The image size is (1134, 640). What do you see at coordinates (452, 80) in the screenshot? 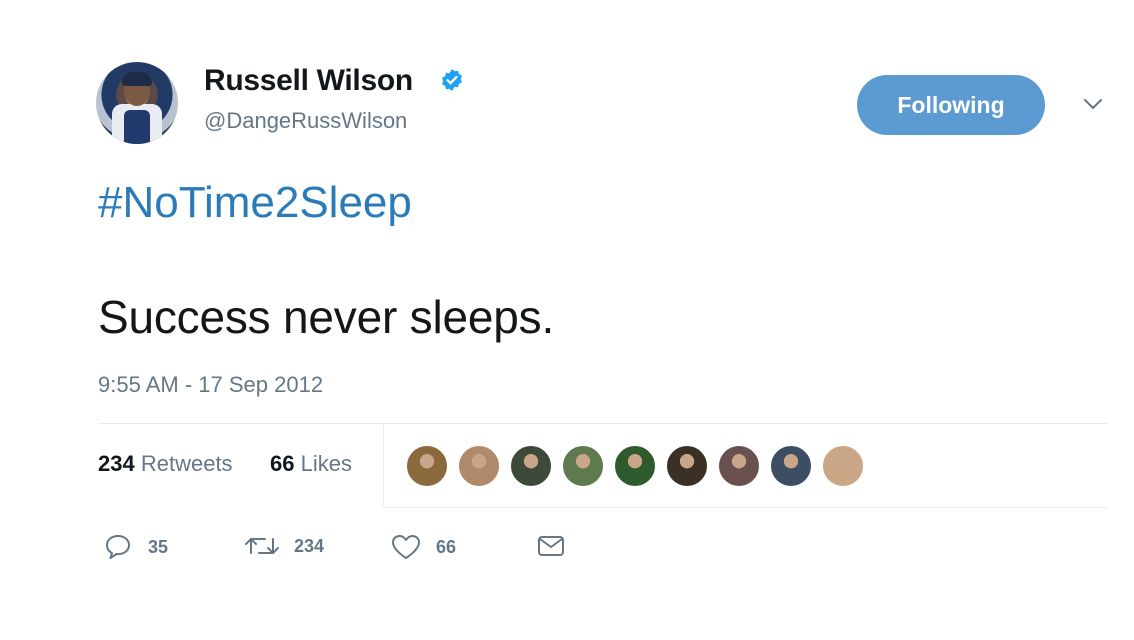
I see `verified-badge-icon` at bounding box center [452, 80].